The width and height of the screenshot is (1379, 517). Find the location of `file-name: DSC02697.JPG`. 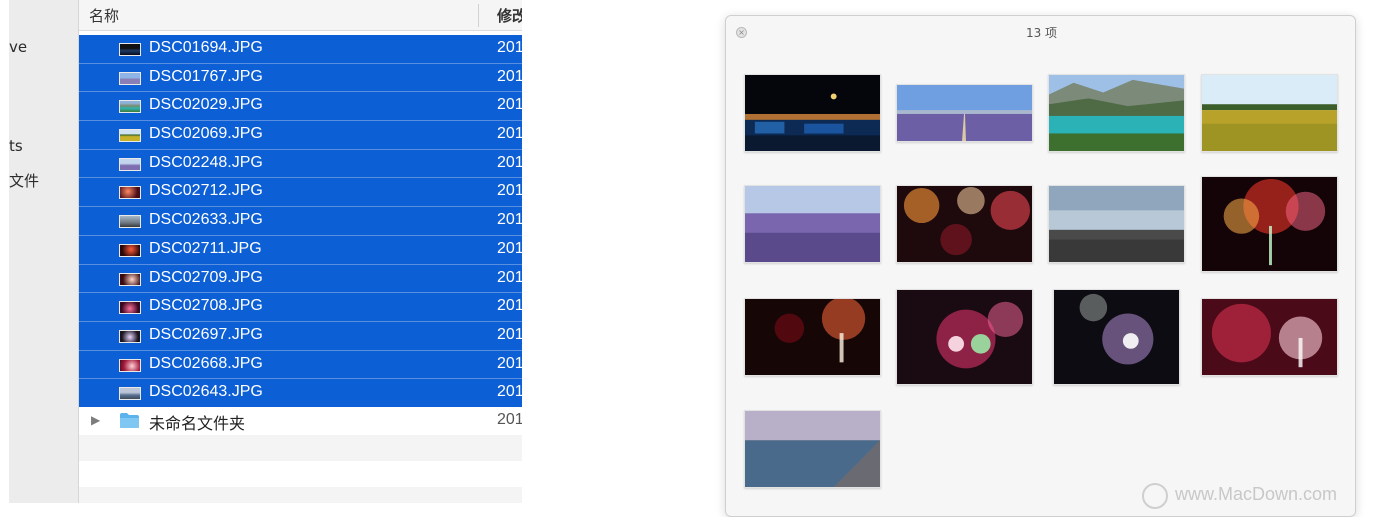

file-name: DSC02697.JPG is located at coordinates (206, 334).